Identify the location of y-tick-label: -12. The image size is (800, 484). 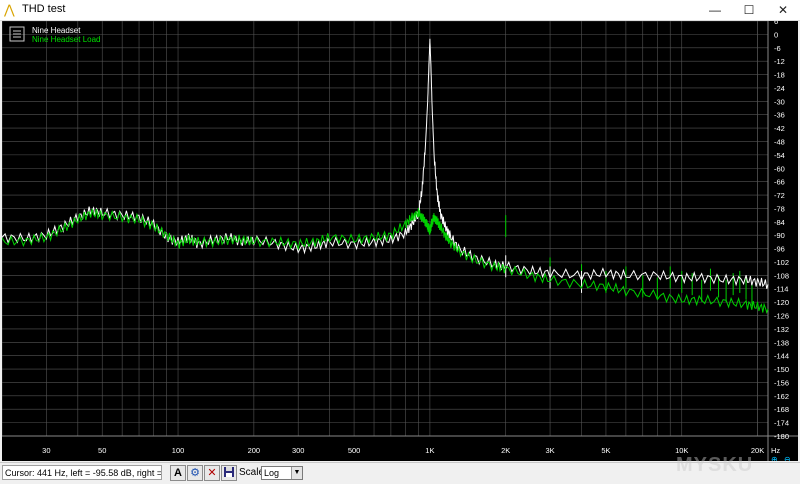
(779, 61).